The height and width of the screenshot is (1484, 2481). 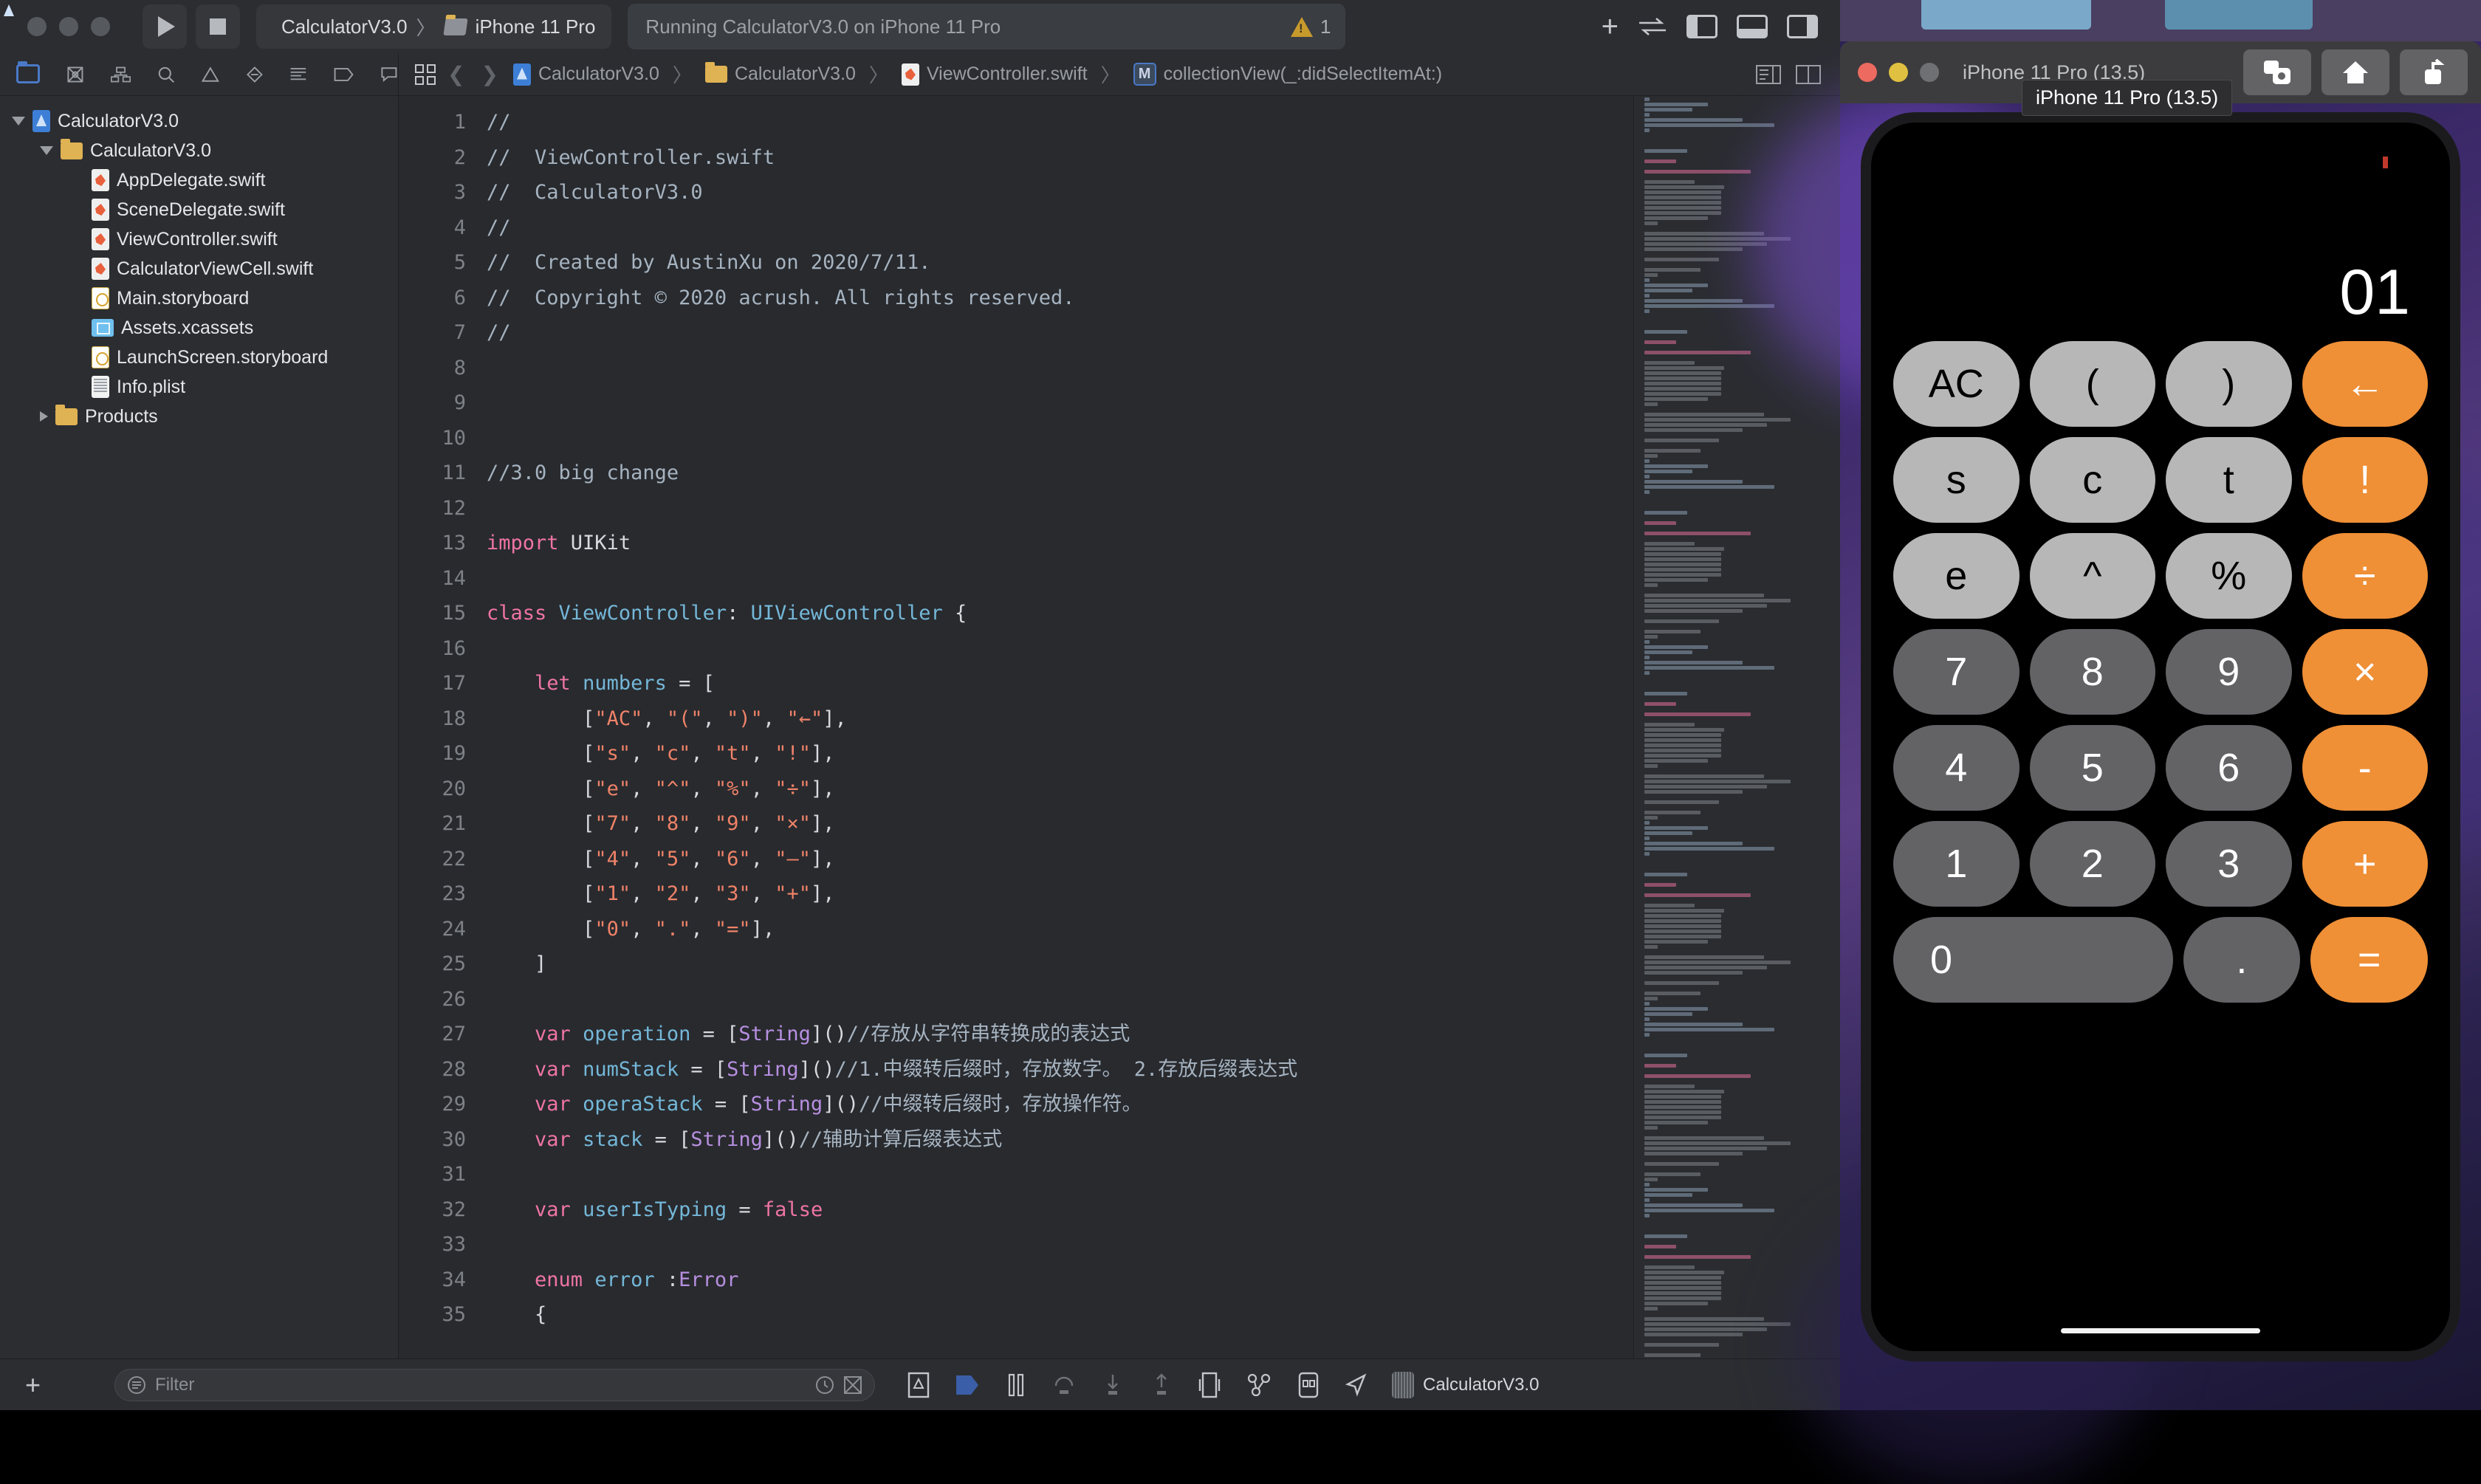 I want to click on calculator-key: AC, so click(x=1956, y=384).